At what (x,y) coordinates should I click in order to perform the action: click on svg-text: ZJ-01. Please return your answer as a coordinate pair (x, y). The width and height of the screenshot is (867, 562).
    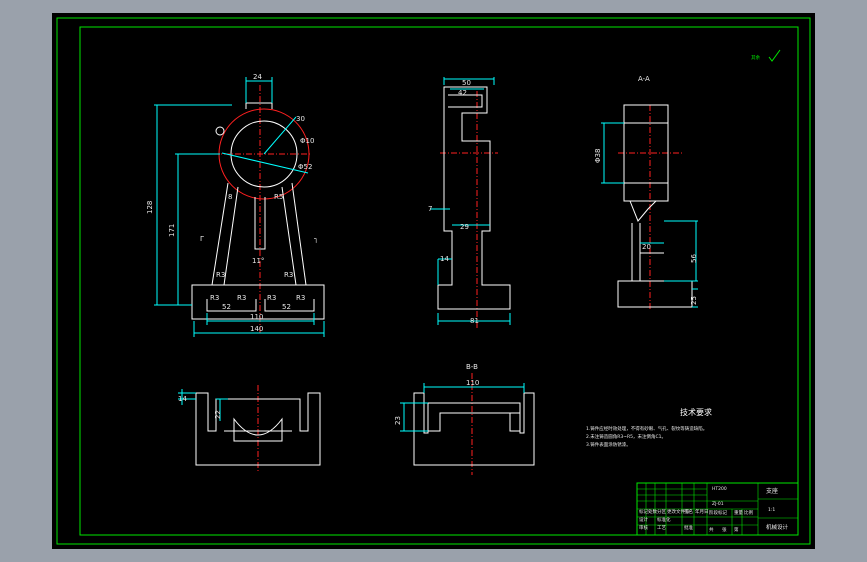
    Looking at the image, I should click on (718, 504).